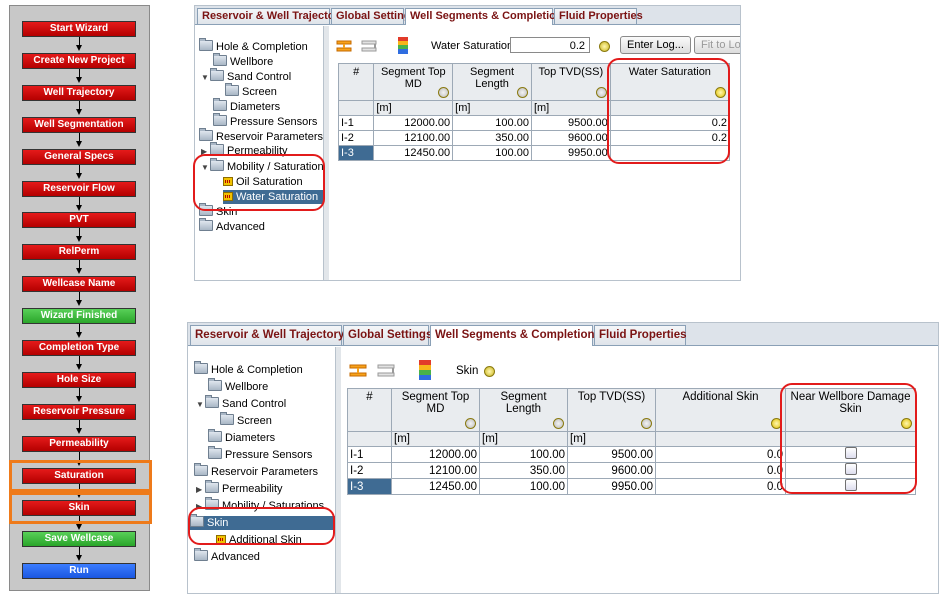  Describe the element at coordinates (79, 539) in the screenshot. I see `wizard-step-save-wellcase: Save Wellcase` at that location.